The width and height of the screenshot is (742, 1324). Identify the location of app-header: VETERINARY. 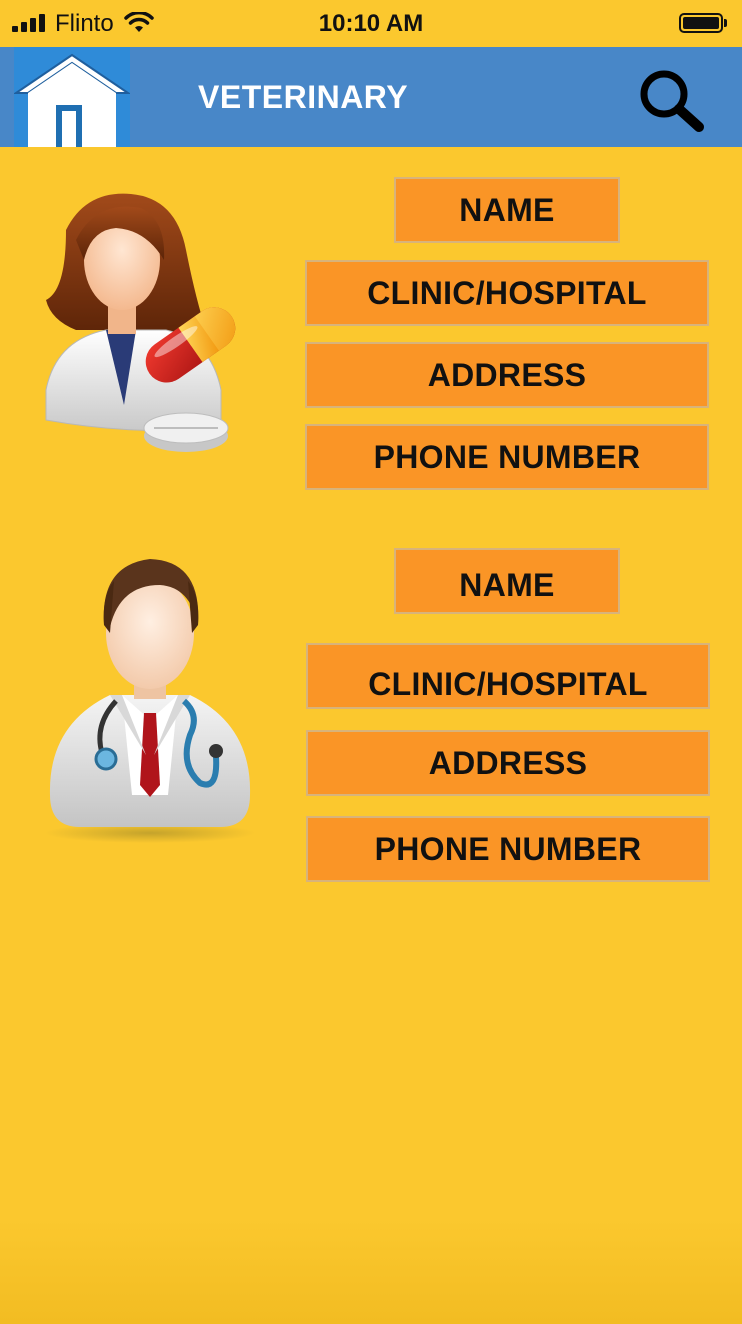
(371, 97).